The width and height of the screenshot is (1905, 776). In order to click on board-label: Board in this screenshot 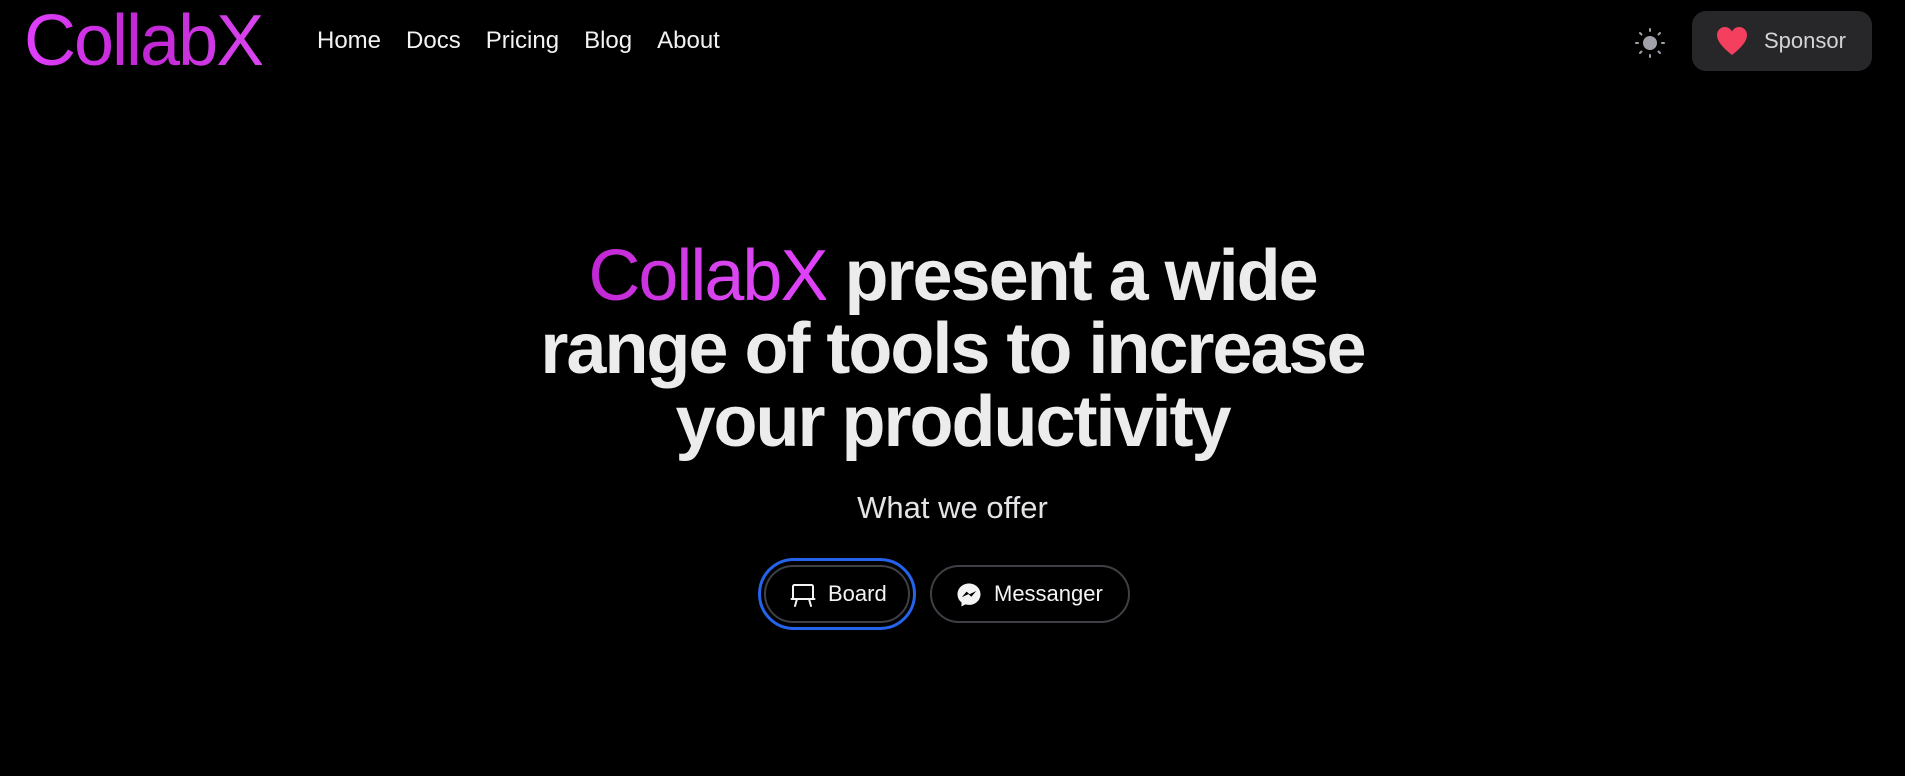, I will do `click(857, 593)`.